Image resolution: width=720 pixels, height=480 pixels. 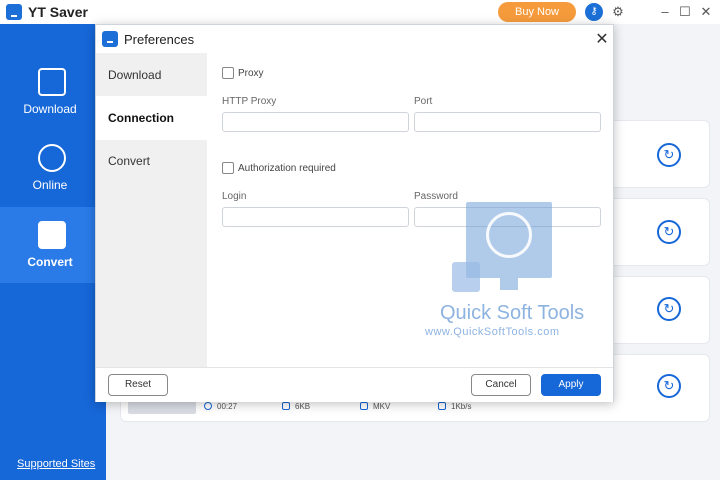 What do you see at coordinates (665, 12) in the screenshot?
I see `minimize-icon: –` at bounding box center [665, 12].